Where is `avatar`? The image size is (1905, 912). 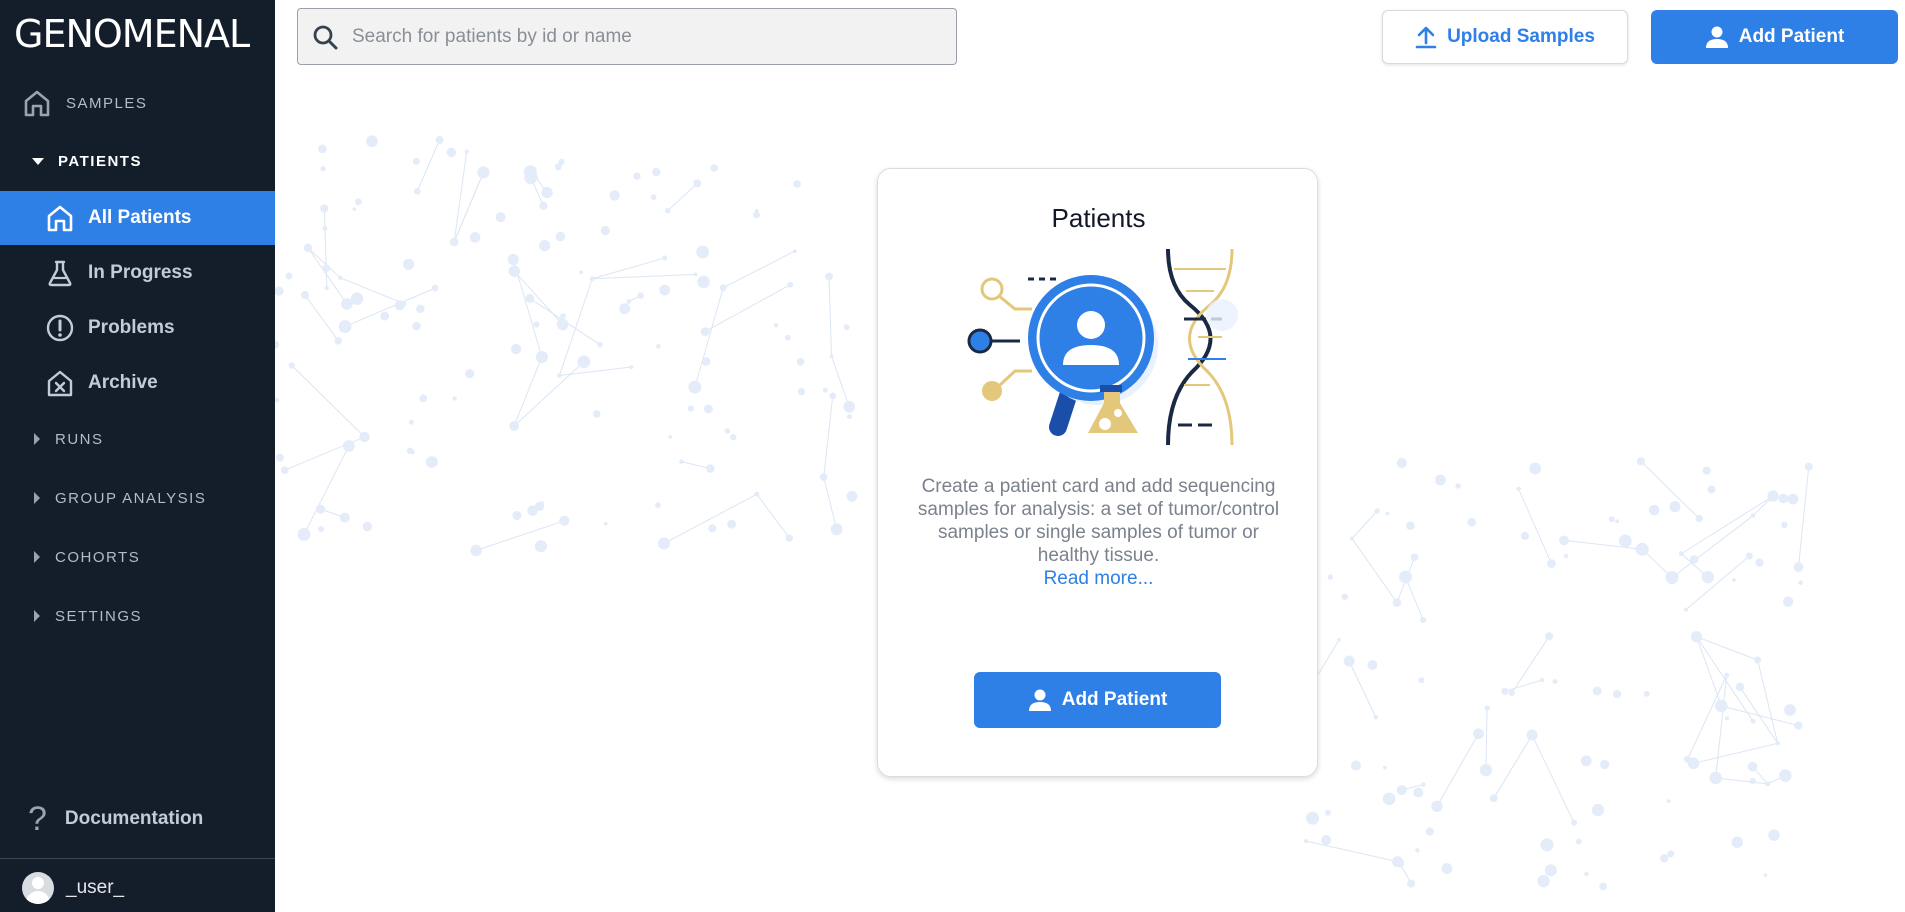 avatar is located at coordinates (38, 888).